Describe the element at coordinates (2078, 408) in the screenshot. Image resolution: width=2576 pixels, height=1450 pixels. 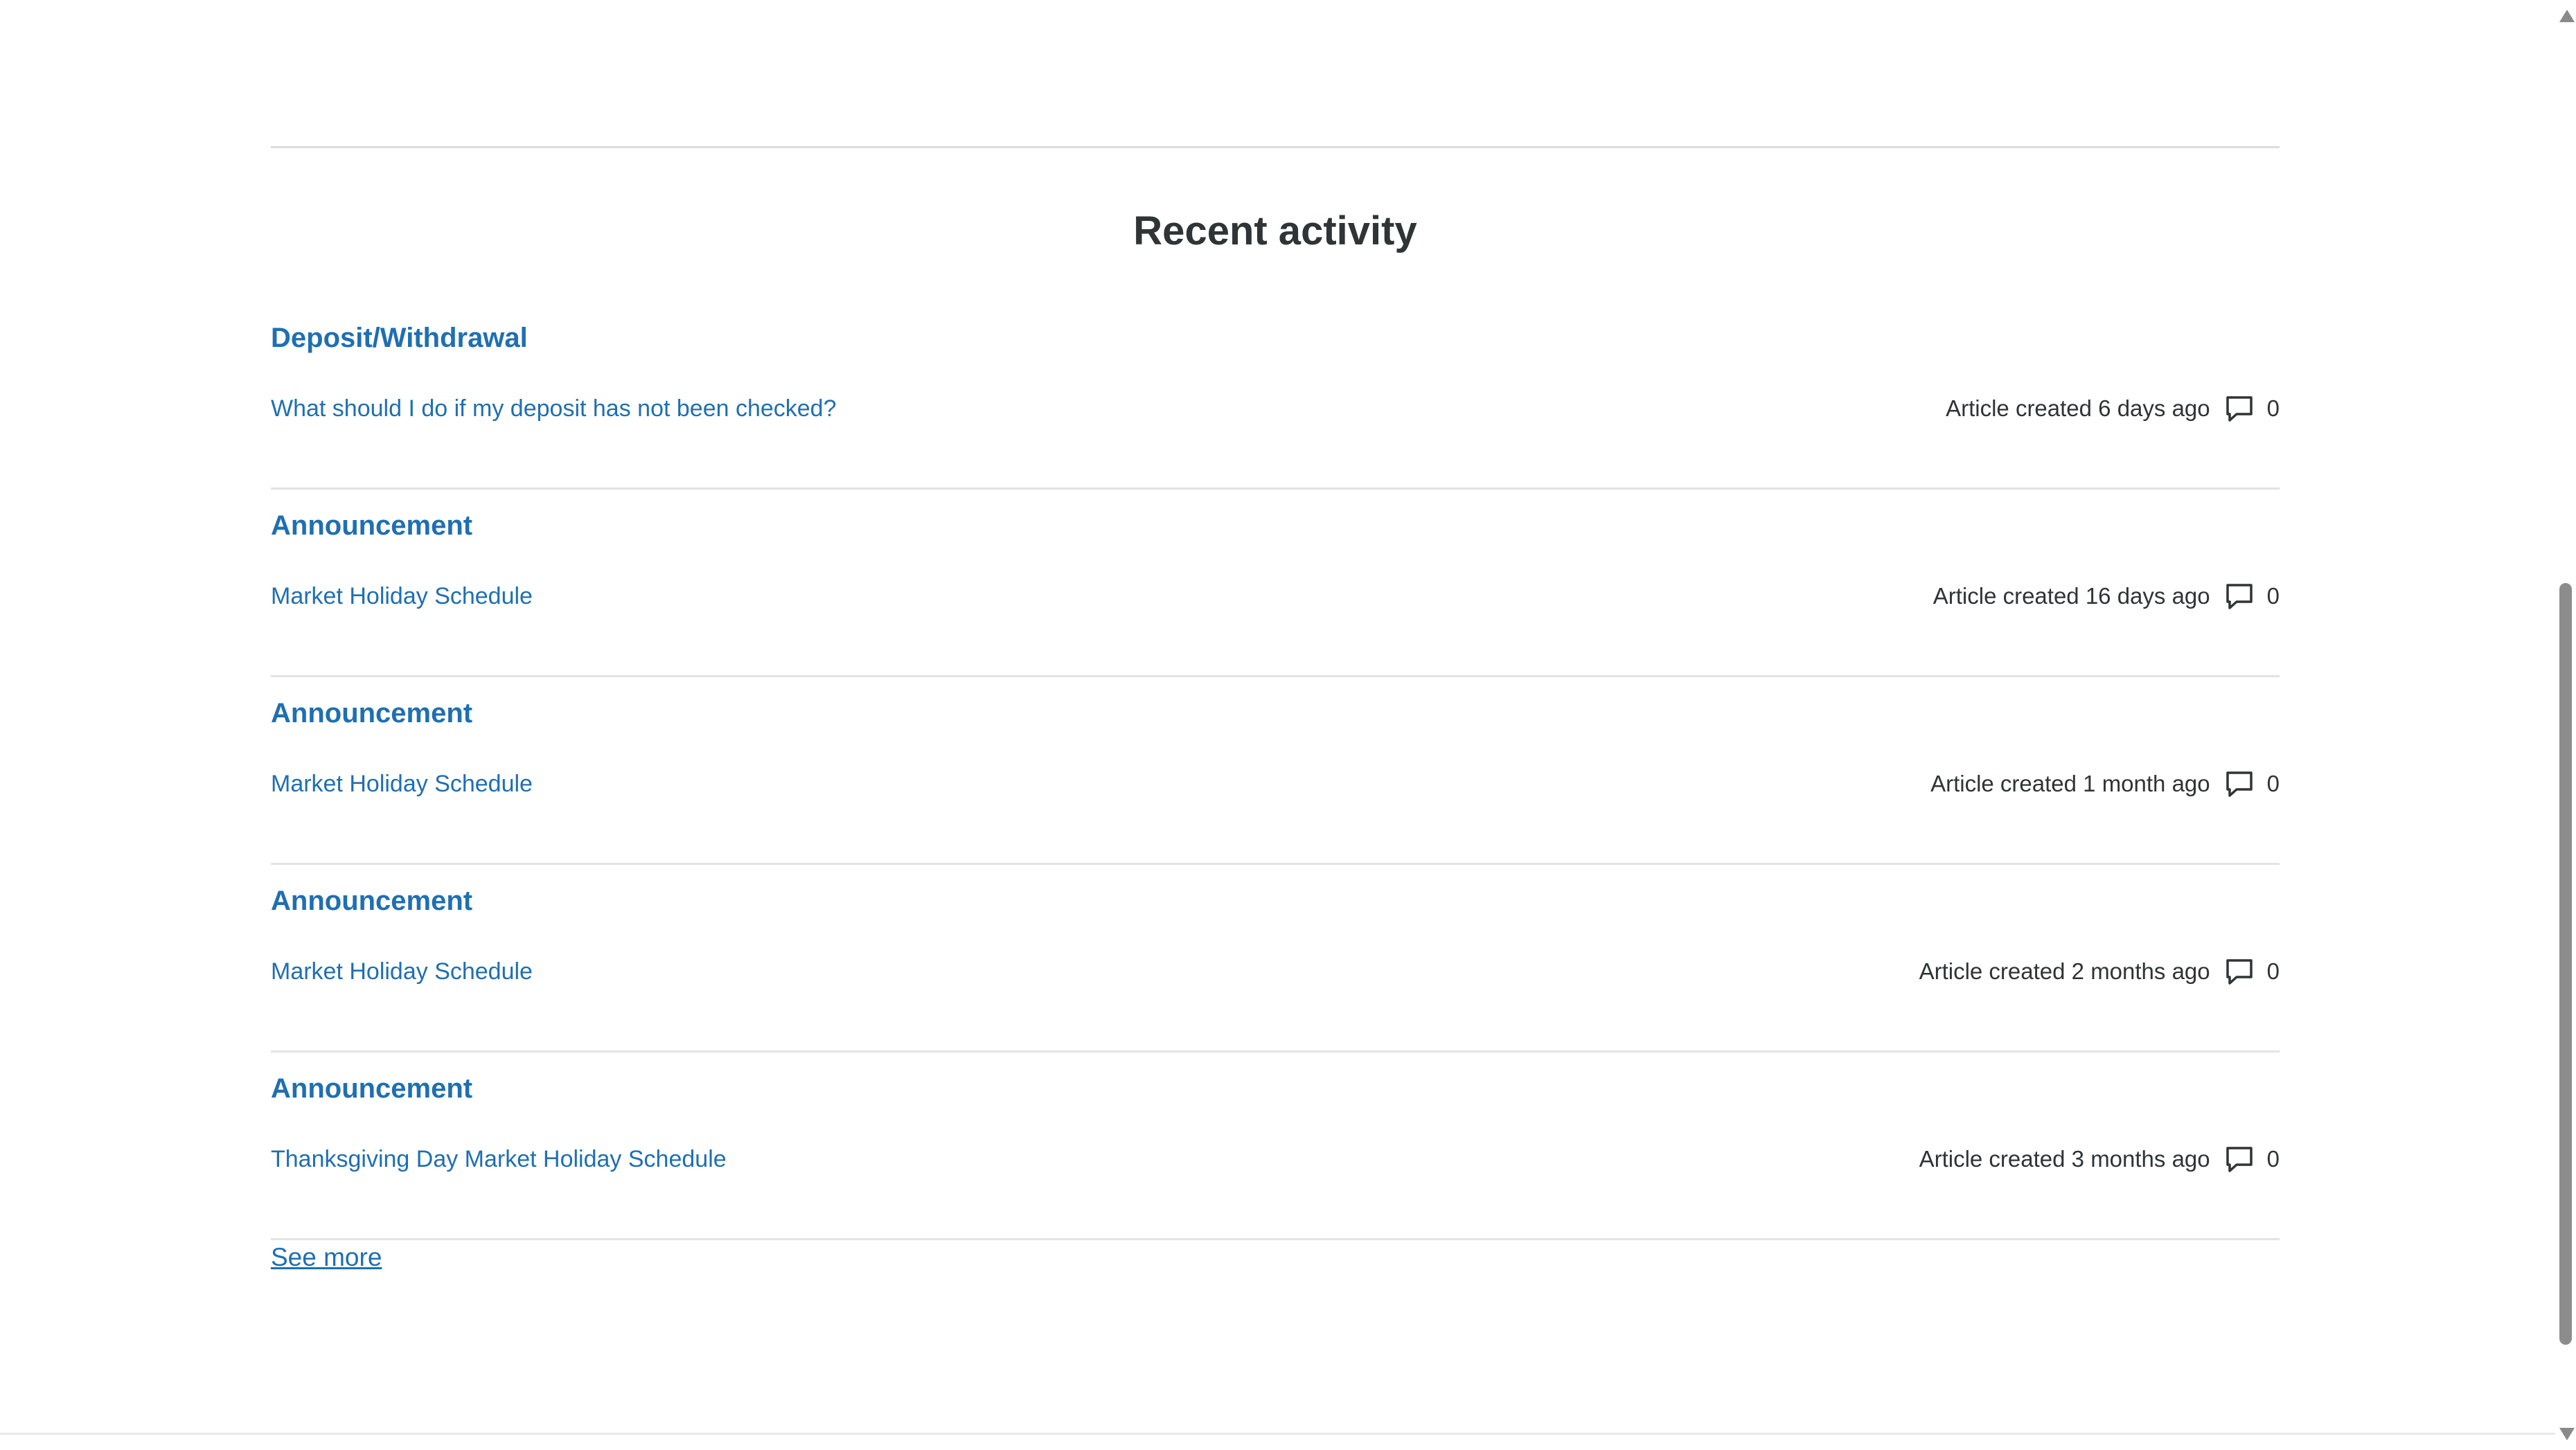
I see `article-created-text: Article created 6 days ago` at that location.